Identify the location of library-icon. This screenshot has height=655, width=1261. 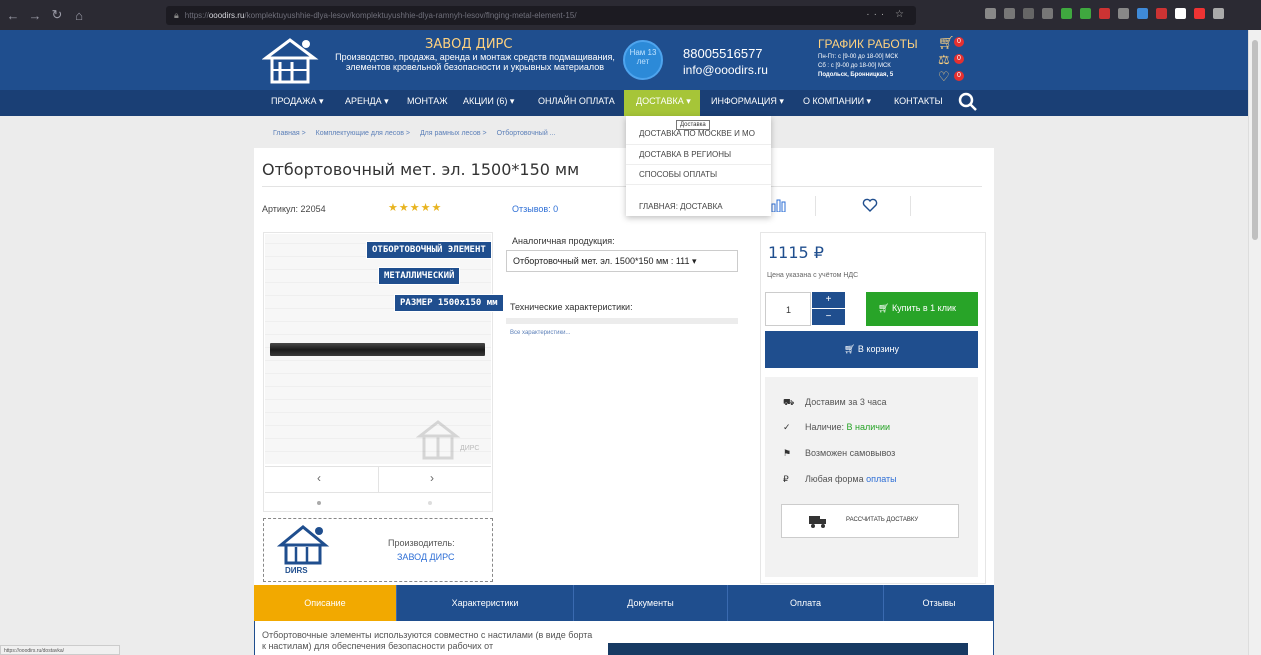
(1009, 13).